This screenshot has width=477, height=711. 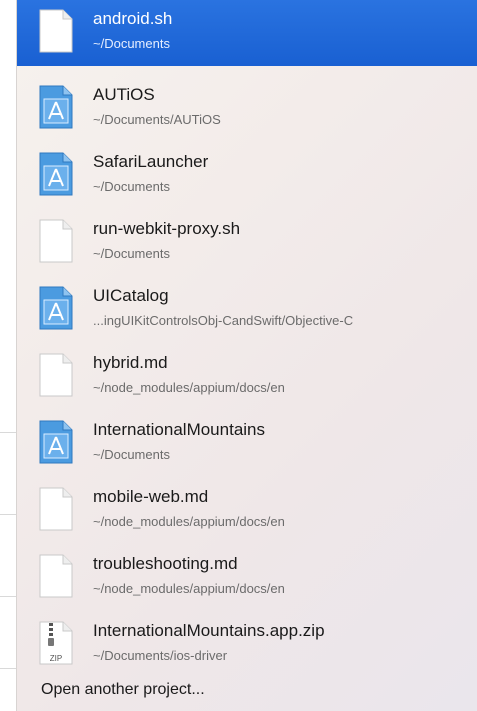 What do you see at coordinates (247, 243) in the screenshot?
I see `recent-project-item: run-webkit-proxy.sh ~/Documents` at bounding box center [247, 243].